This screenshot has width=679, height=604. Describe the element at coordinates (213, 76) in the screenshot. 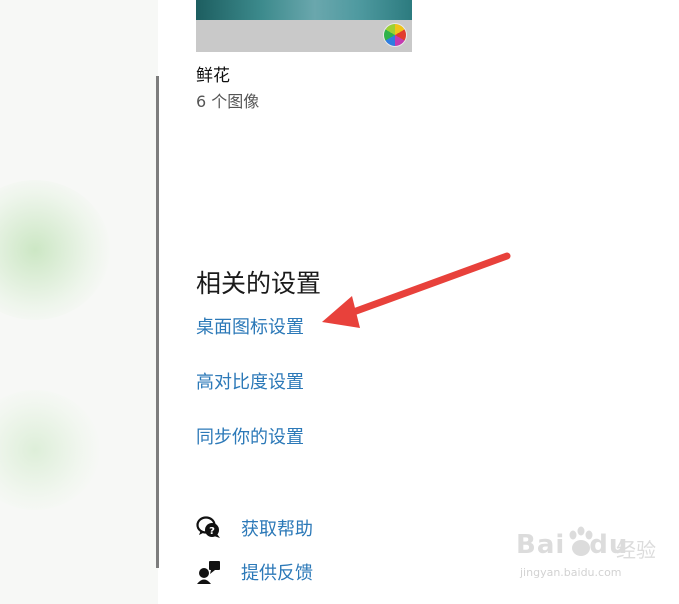

I see `theme-name: 鲜花` at that location.